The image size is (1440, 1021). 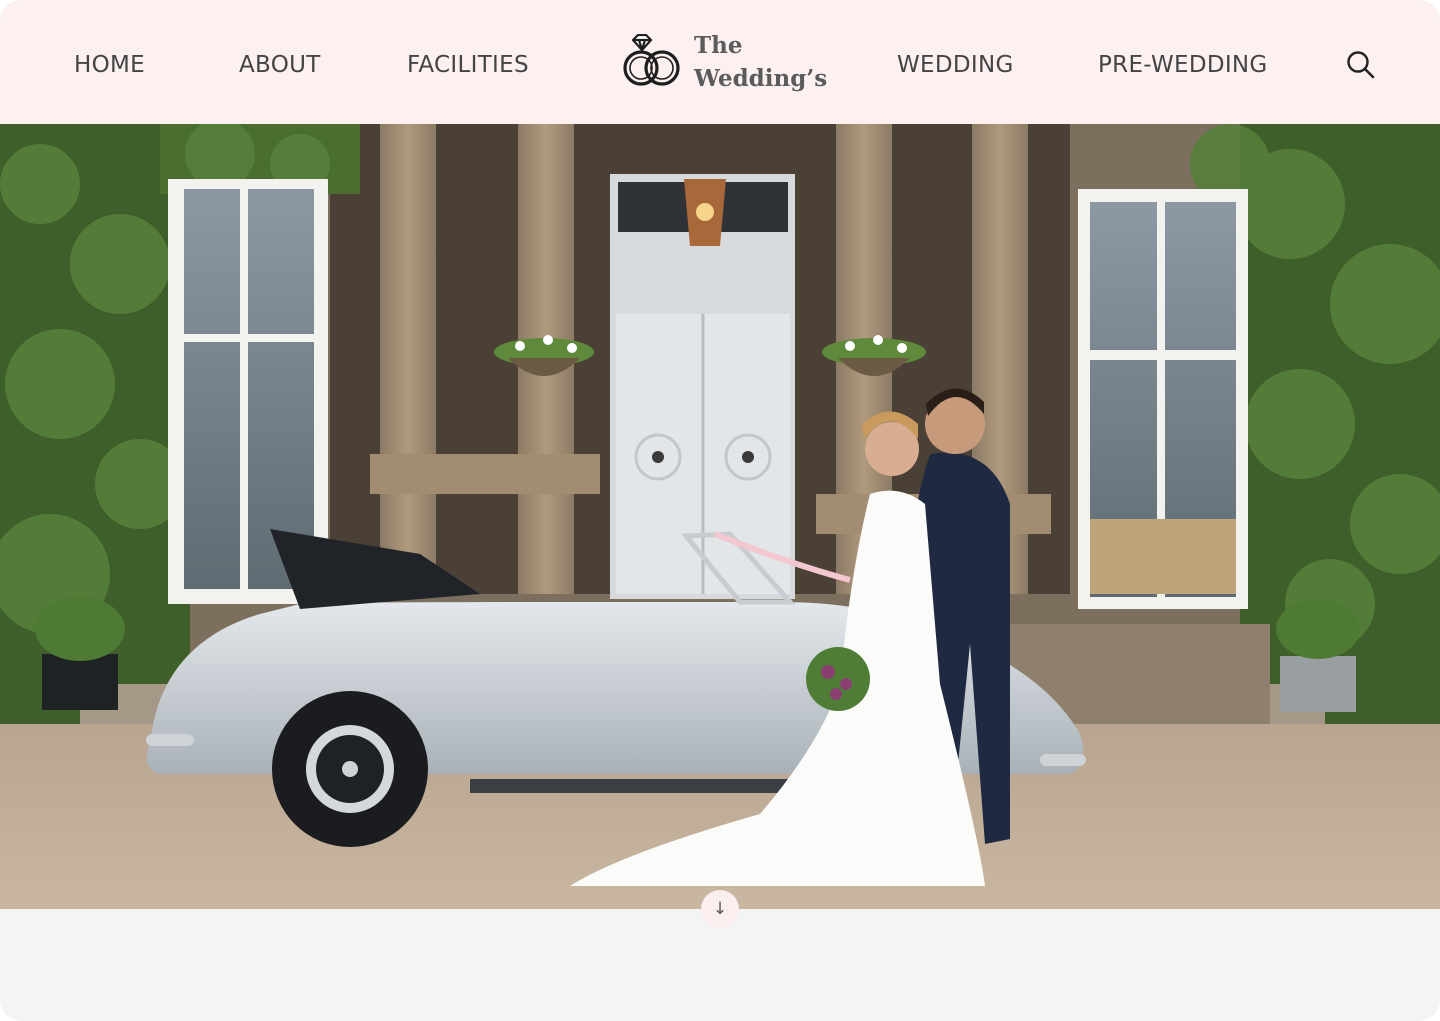 I want to click on logo-text-weddings: Wedding’s, so click(x=761, y=78).